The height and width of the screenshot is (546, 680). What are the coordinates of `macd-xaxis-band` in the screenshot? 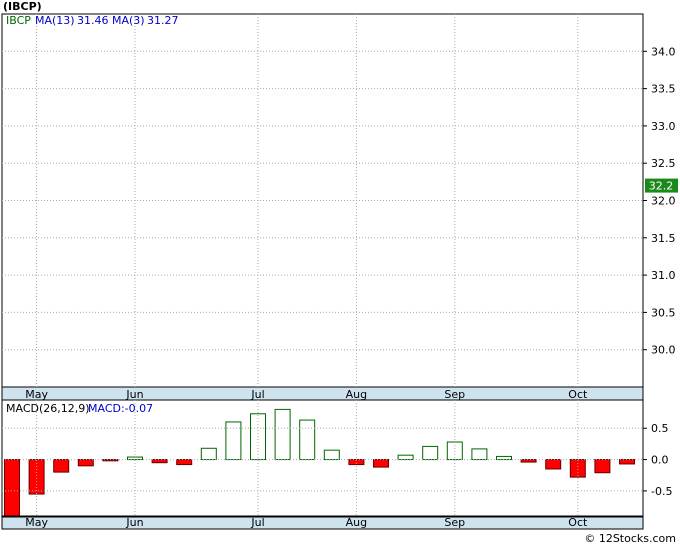 It's located at (322, 523).